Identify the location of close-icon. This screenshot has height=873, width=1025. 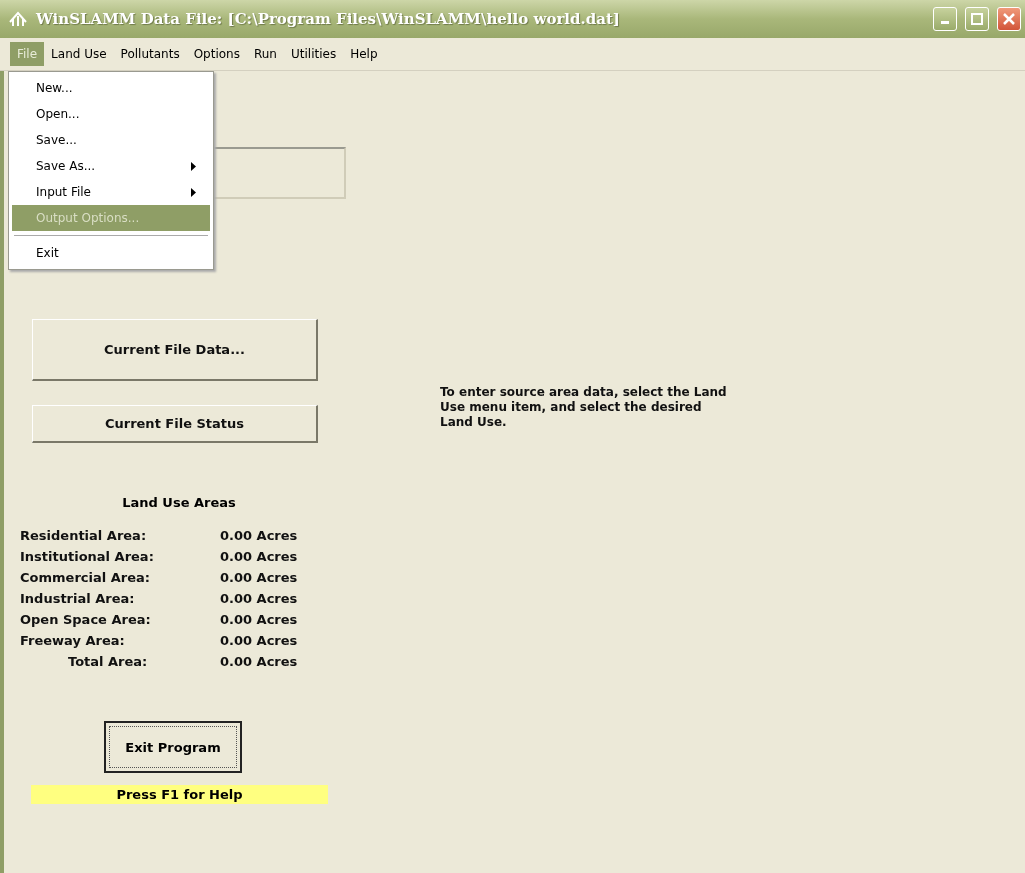
(1009, 19).